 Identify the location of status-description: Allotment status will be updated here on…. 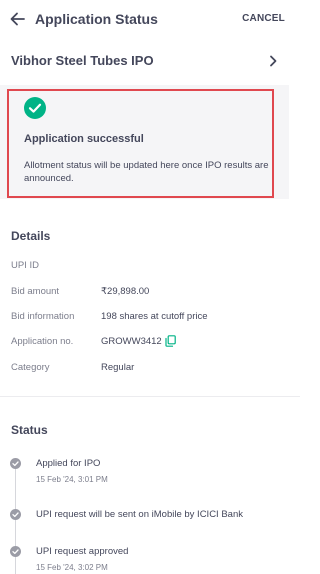
(146, 172).